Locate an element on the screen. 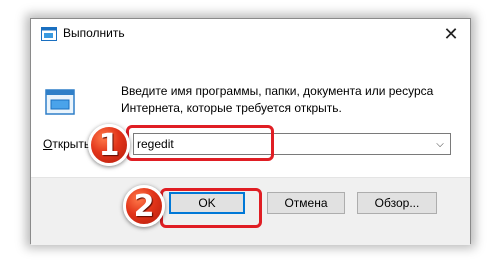  step-badge-2: 2 is located at coordinates (144, 206).